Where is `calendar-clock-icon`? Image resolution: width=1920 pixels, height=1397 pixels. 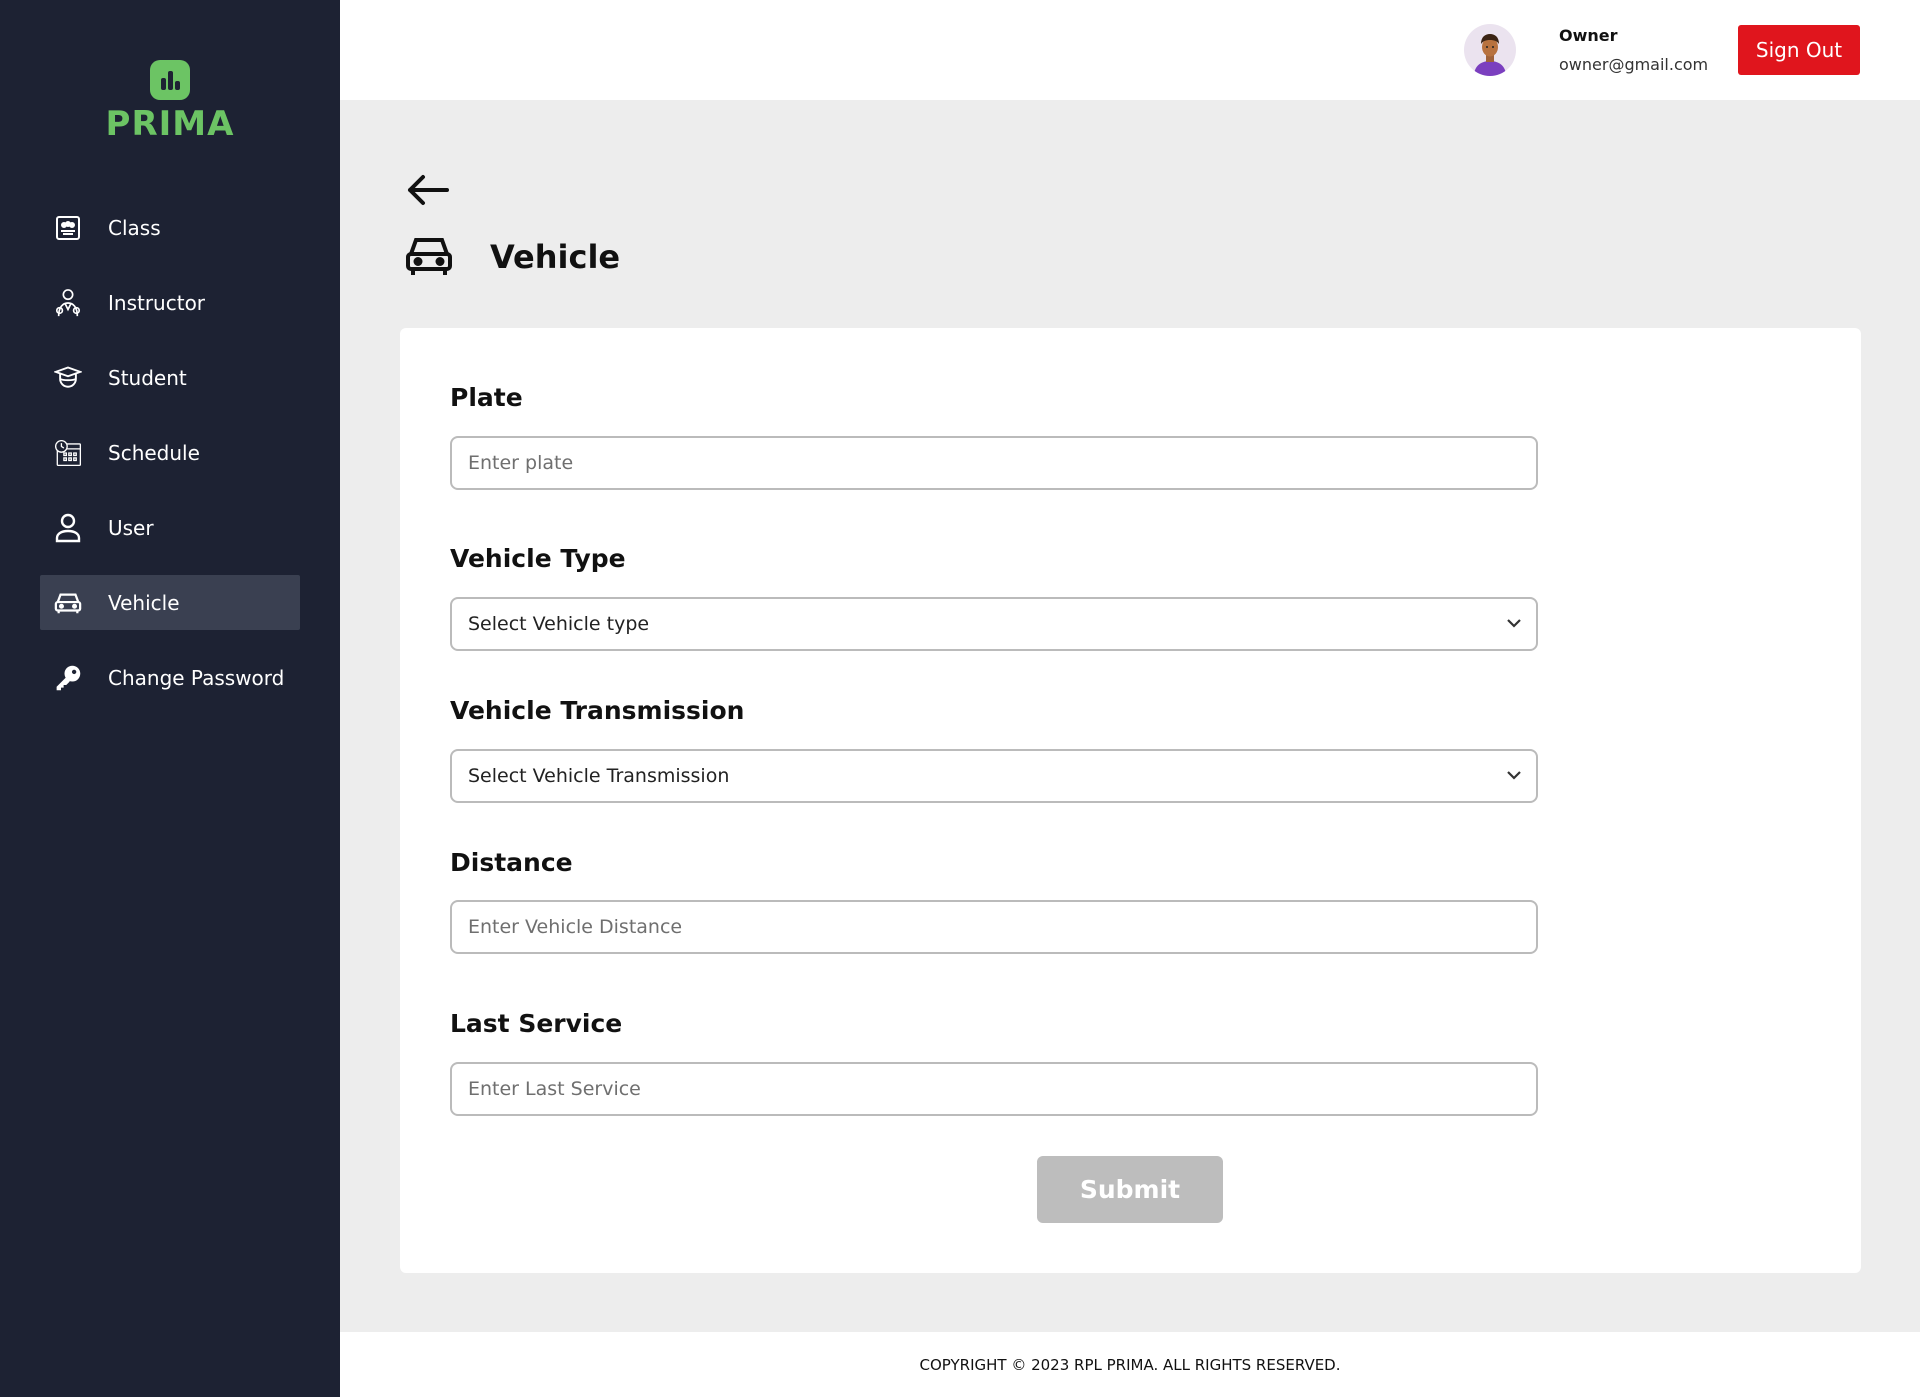 calendar-clock-icon is located at coordinates (68, 453).